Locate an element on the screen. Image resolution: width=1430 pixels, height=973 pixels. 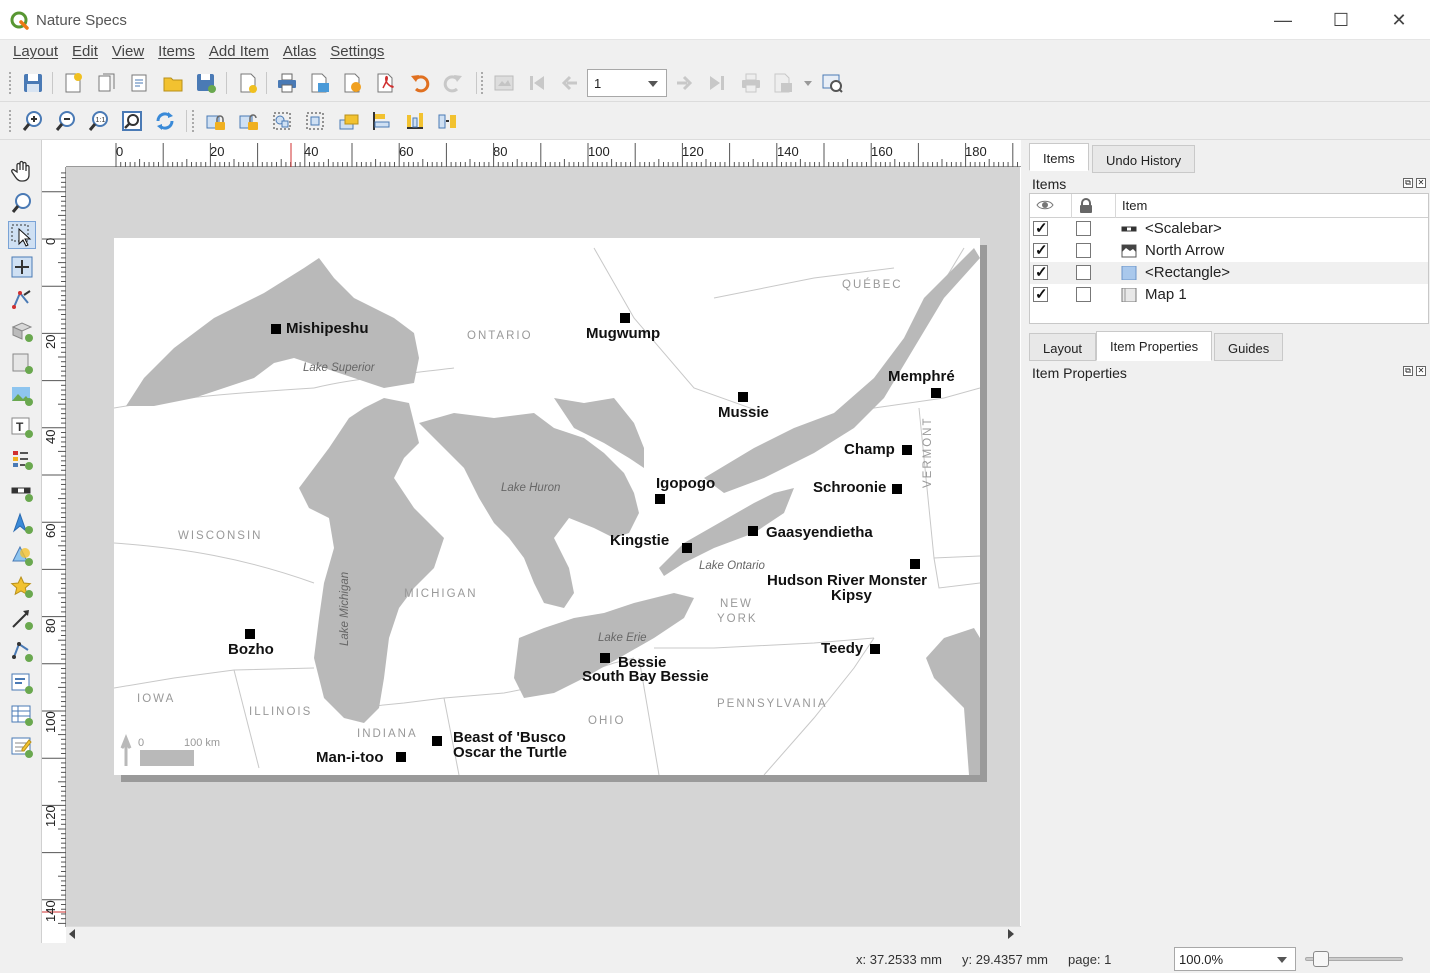
close-button: ✕ is located at coordinates (1399, 20).